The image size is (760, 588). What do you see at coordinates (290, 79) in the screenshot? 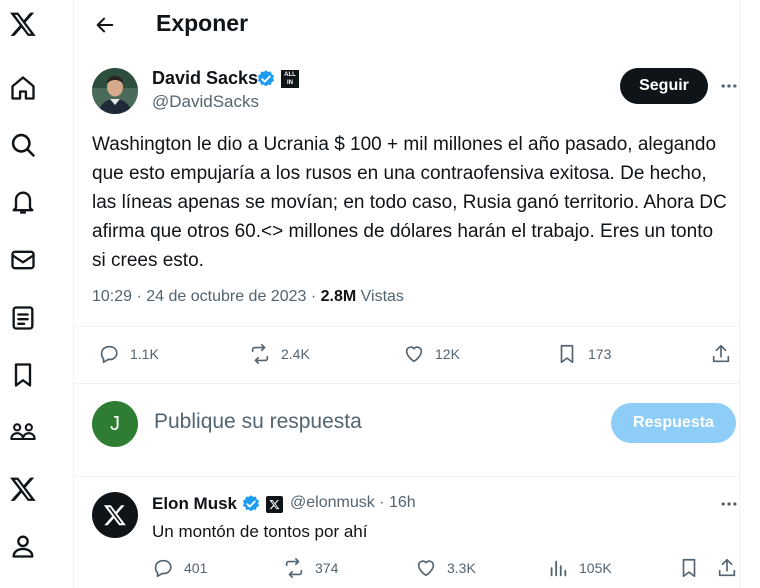
I see `all-in-badge: ALL IN` at bounding box center [290, 79].